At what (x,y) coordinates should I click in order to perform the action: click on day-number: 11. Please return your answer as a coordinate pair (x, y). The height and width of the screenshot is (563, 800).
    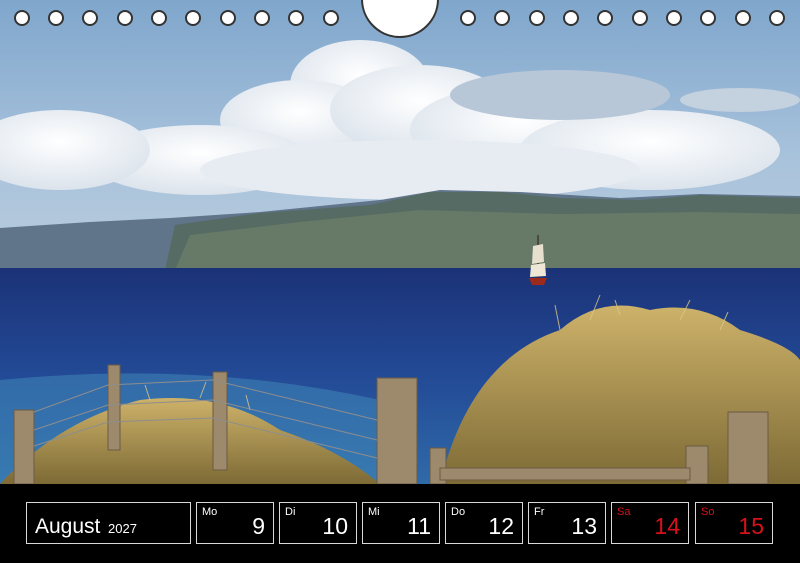
    Looking at the image, I should click on (419, 526).